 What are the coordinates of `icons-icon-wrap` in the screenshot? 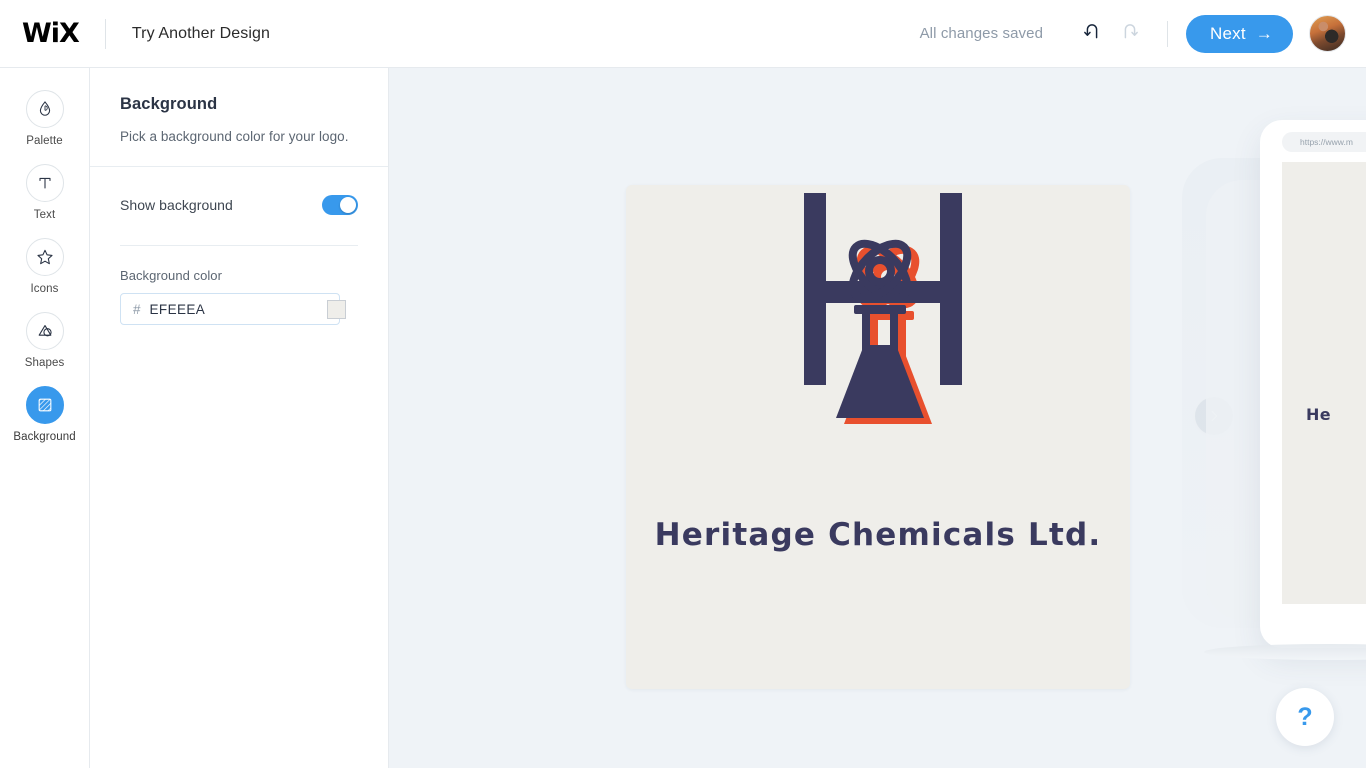 It's located at (44, 257).